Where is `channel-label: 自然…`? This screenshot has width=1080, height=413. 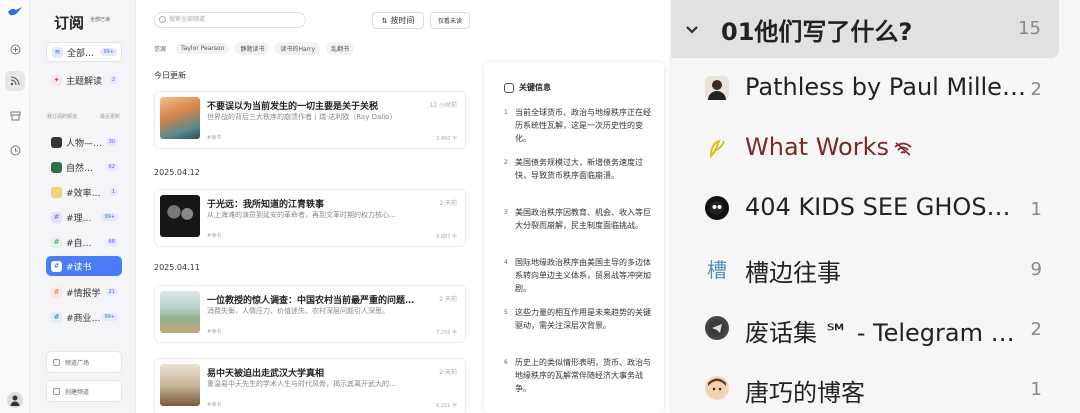
channel-label: 自然… is located at coordinates (80, 168).